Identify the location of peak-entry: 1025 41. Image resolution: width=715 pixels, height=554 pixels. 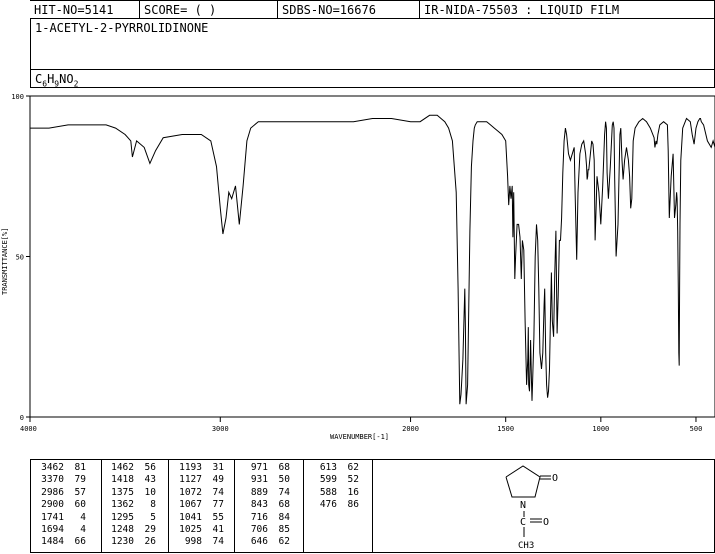
(198, 530).